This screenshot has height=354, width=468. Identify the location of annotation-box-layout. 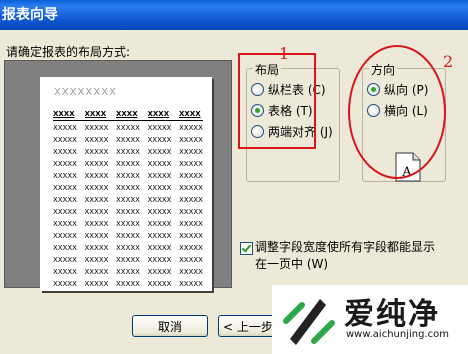
(277, 101).